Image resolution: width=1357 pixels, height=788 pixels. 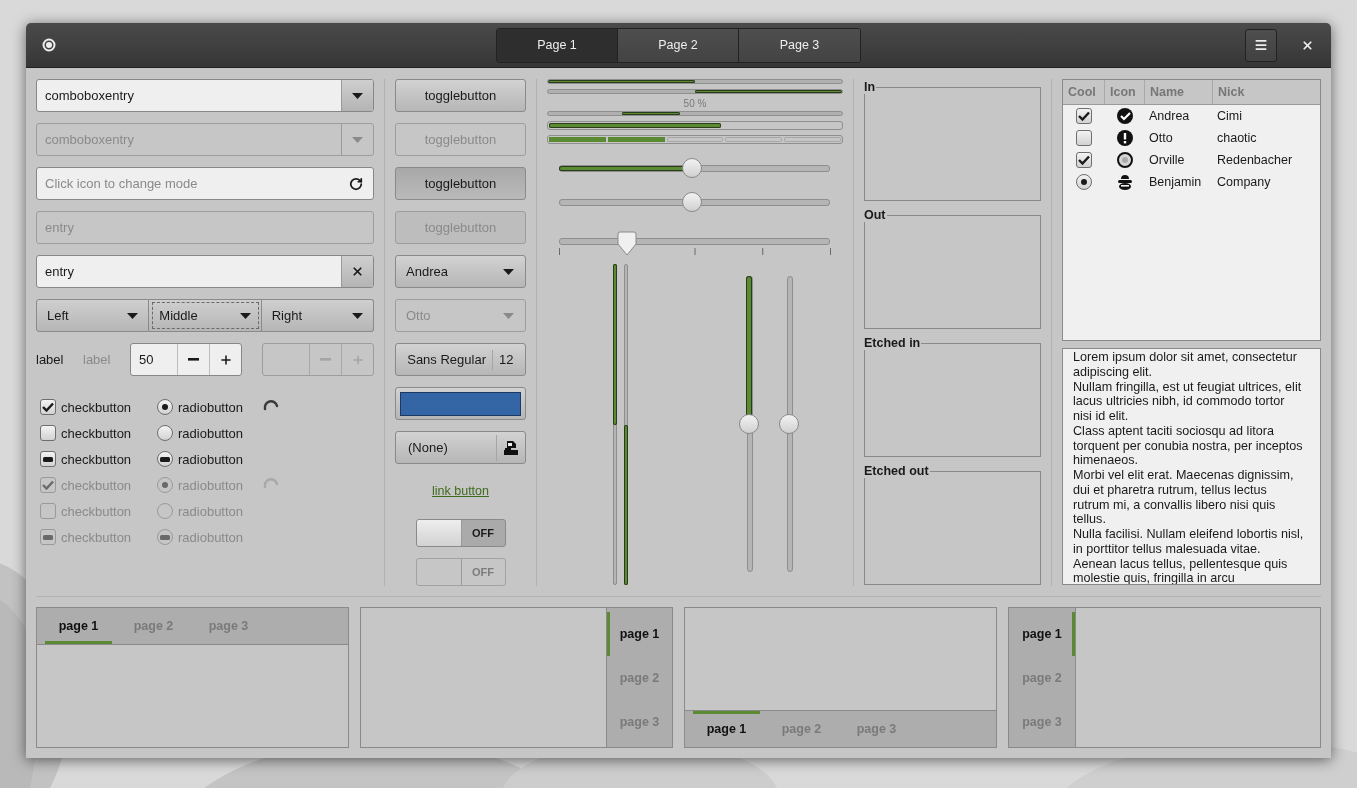 I want to click on text-view, so click(x=1191, y=466).